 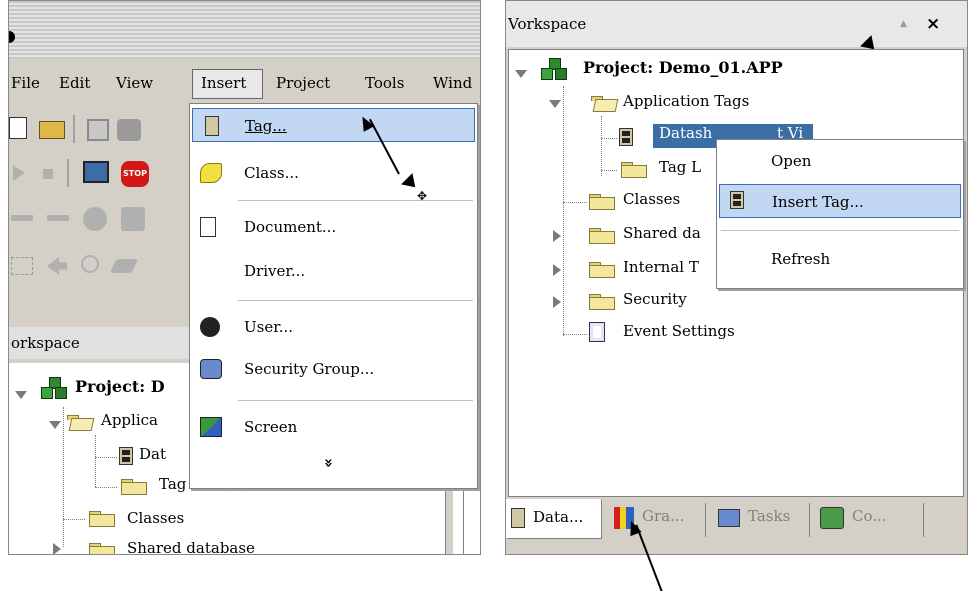 What do you see at coordinates (760, 520) in the screenshot?
I see `tab-tasks: Tasks` at bounding box center [760, 520].